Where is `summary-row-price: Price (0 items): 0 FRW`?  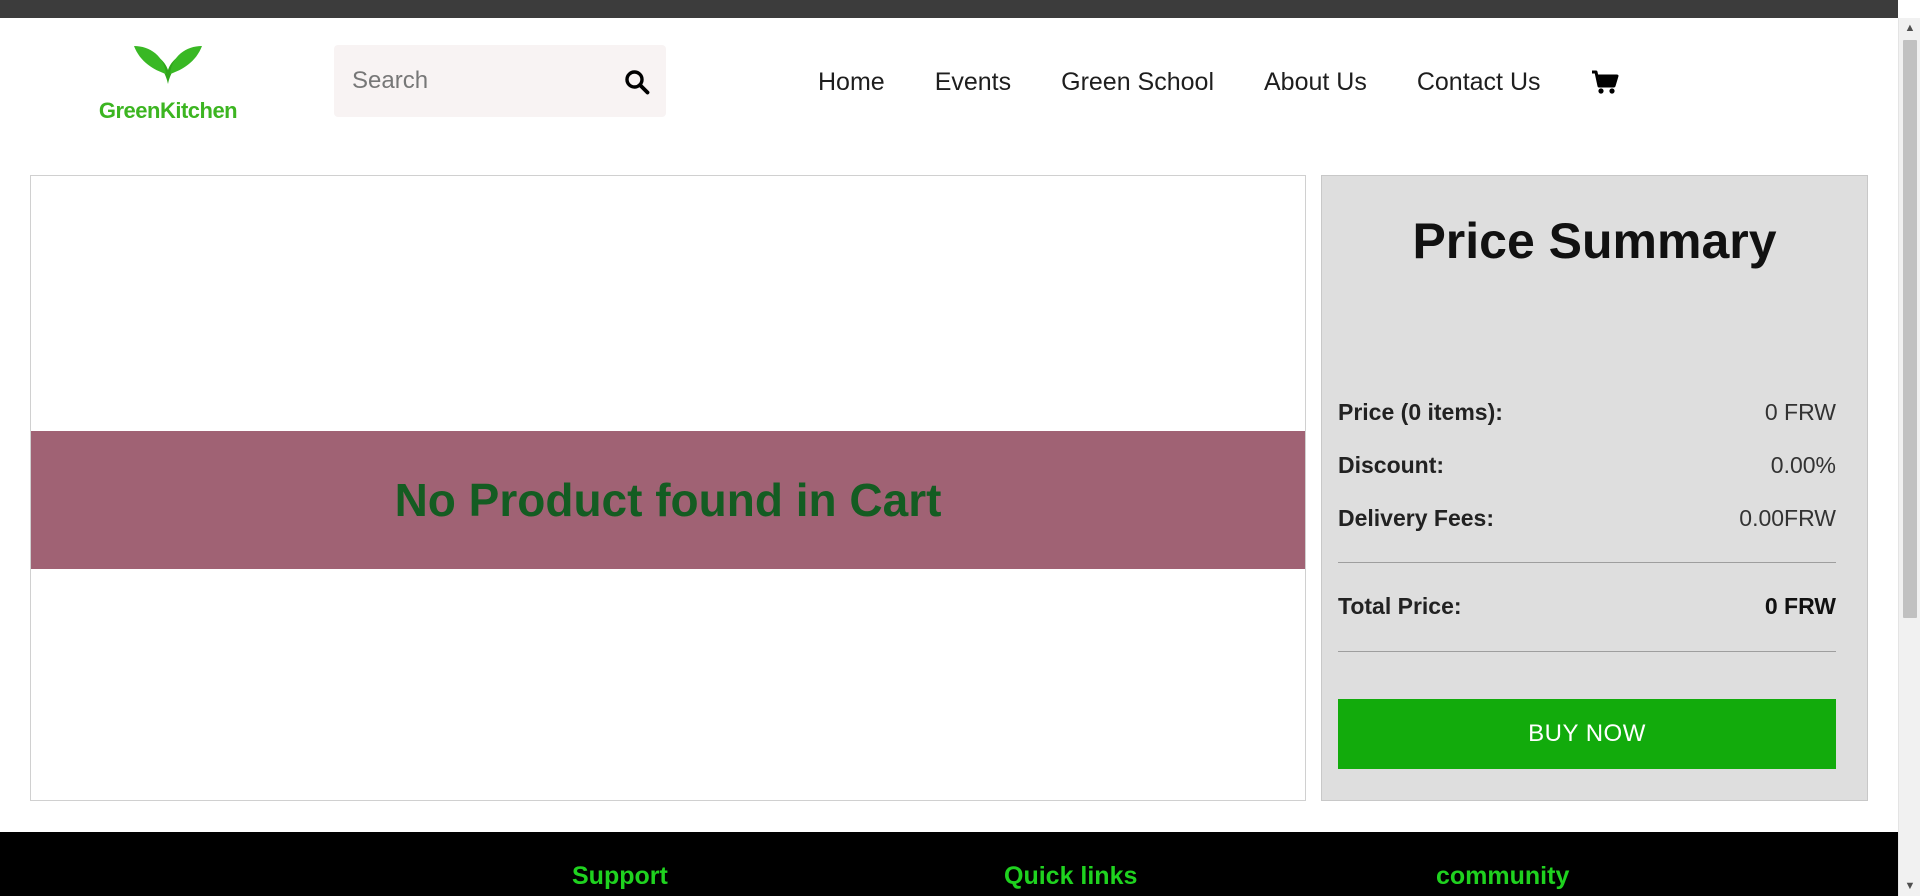
summary-row-price: Price (0 items): 0 FRW is located at coordinates (1587, 412).